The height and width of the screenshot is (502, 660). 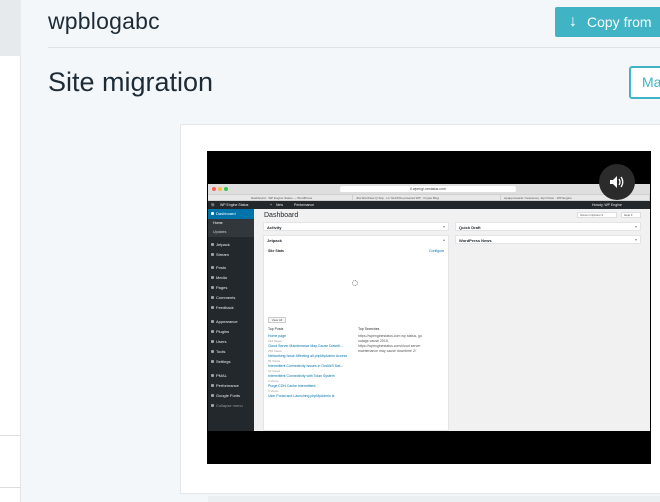 What do you see at coordinates (301, 396) in the screenshot?
I see `top-post-title: User Portal and Launching phpMyAdmin is` at bounding box center [301, 396].